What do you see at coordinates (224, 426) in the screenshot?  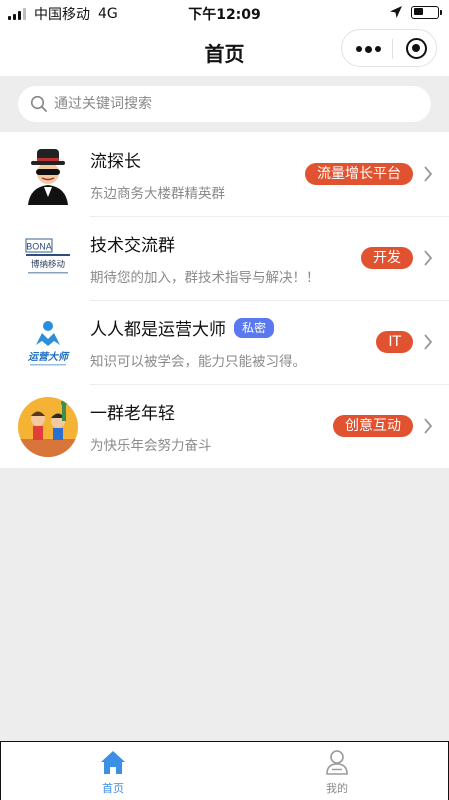 I see `list-item: 一群老年轻 为快乐年会努力奋斗 创意互动` at bounding box center [224, 426].